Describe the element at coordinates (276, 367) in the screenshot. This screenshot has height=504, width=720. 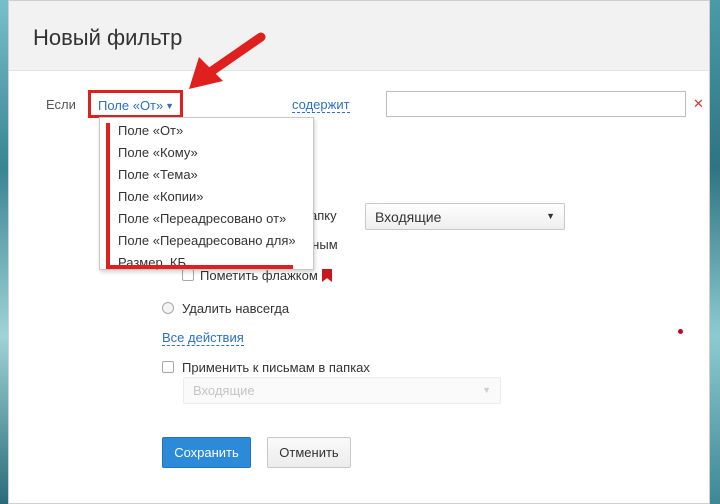
I see `apply-to-folders-label: Применить к письмам в папках` at that location.